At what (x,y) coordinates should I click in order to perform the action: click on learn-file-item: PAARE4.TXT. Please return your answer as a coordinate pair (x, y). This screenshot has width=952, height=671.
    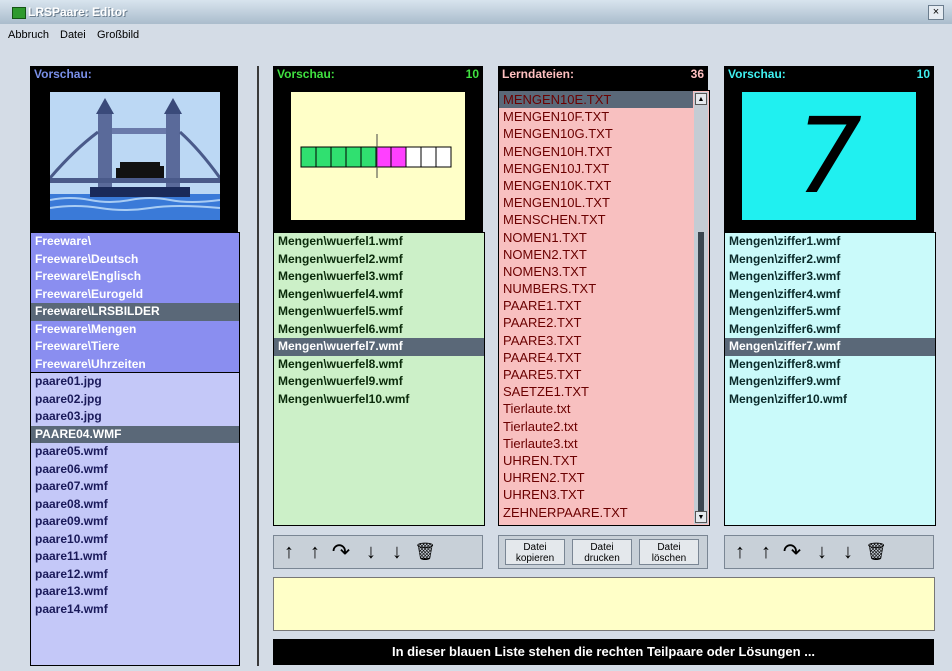
    Looking at the image, I should click on (596, 357).